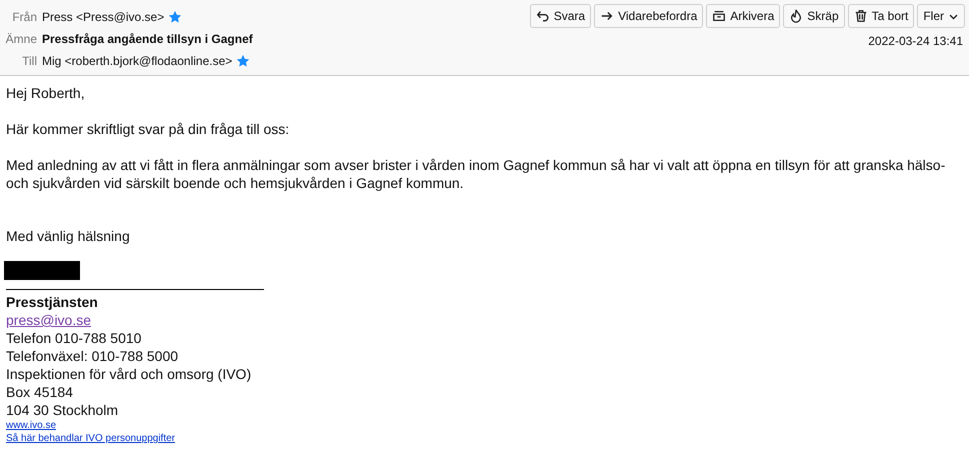 The width and height of the screenshot is (969, 454). I want to click on footer-link: www.ivo.se, so click(31, 425).